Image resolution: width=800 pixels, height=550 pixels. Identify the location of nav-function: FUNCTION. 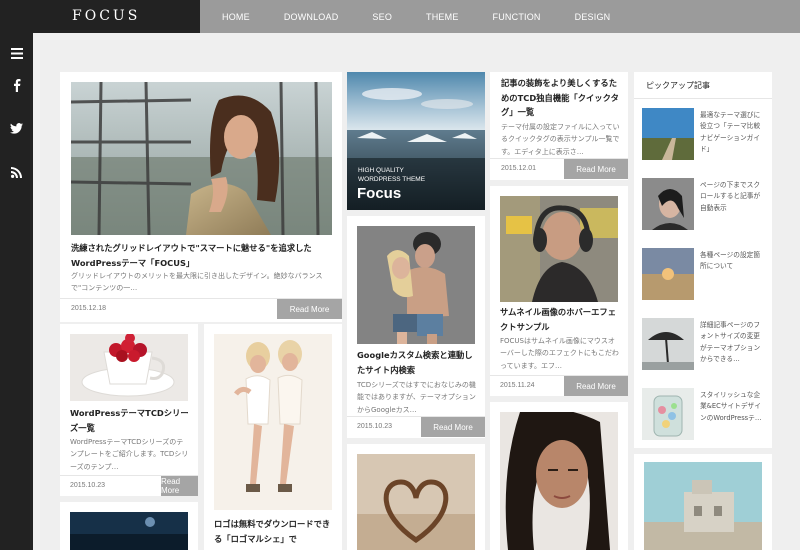
(517, 17).